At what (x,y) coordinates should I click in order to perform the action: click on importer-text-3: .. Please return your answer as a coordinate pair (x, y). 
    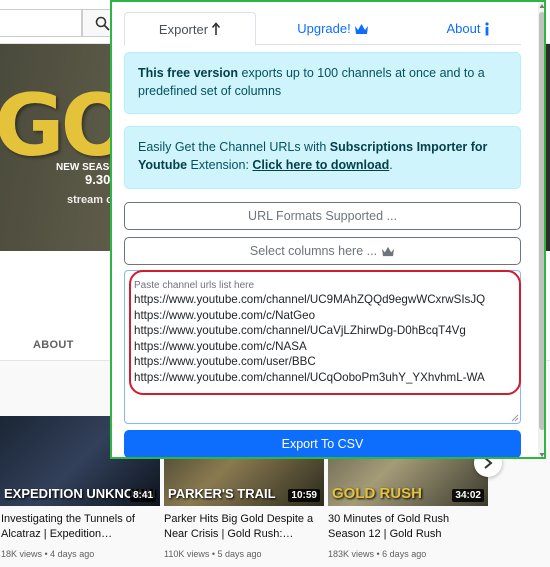
    Looking at the image, I should click on (391, 165).